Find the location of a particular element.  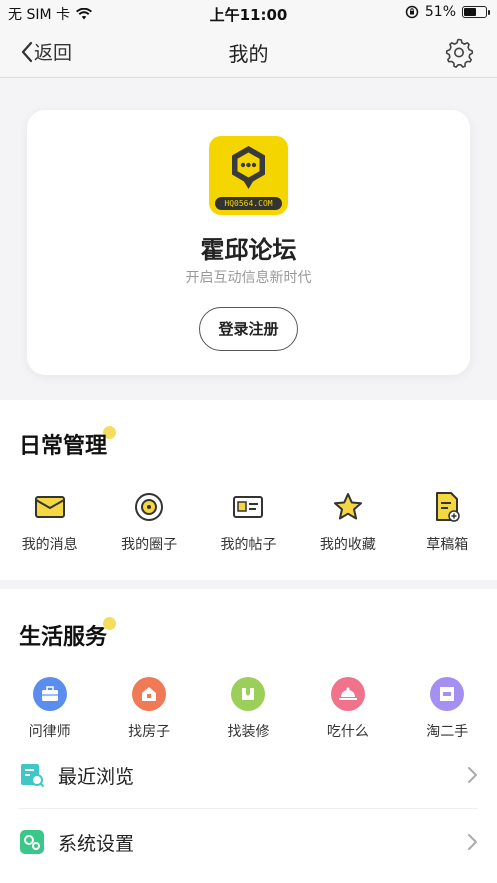

life-grid: 问律师 找房子 找装修 吃什么 淘二手 is located at coordinates (248, 709).